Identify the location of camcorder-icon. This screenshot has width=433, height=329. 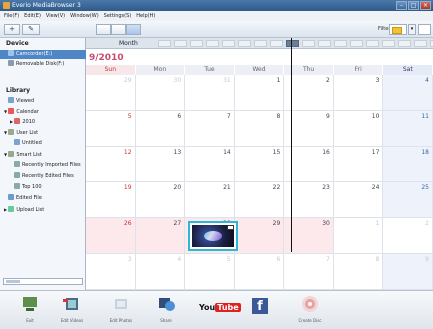
(11, 53).